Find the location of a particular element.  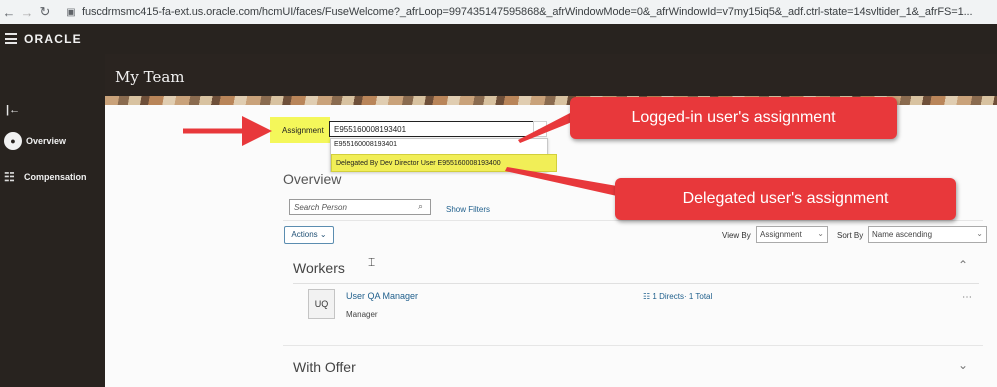

callout-pointer-logged-in is located at coordinates (545, 127).